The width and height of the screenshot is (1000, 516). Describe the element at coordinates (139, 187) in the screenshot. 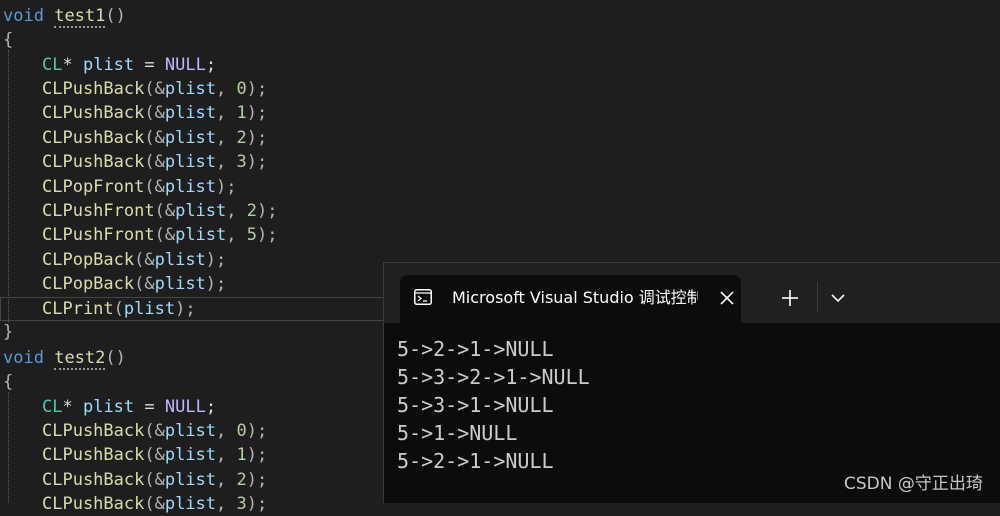

I see `code-line: CLPopFront(&plist);` at that location.